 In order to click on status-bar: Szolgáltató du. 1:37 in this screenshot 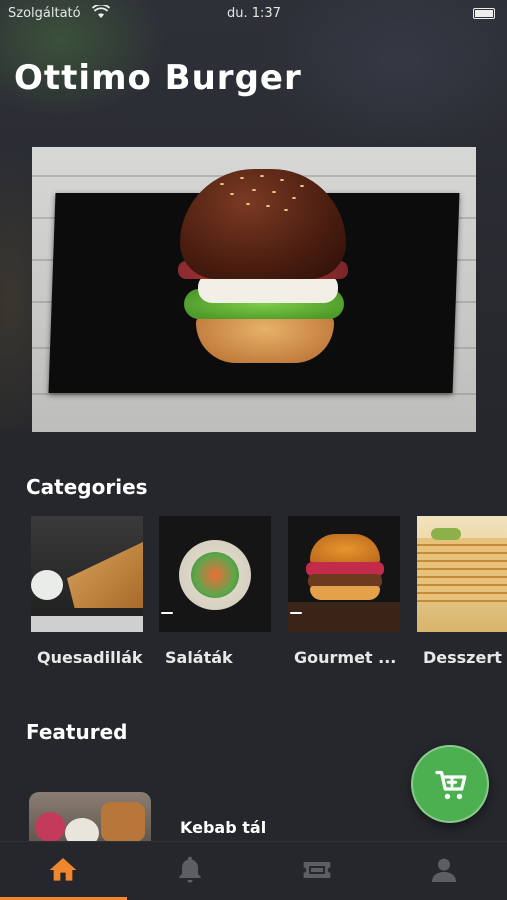, I will do `click(253, 14)`.